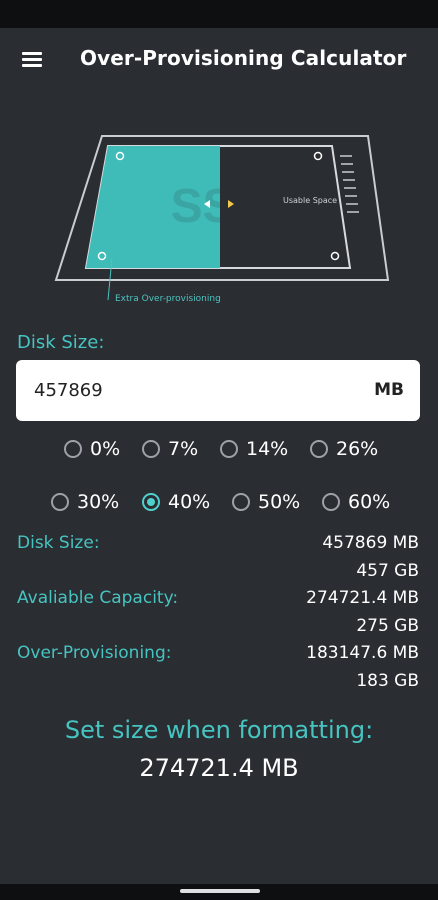  I want to click on radio-30: 30%, so click(85, 502).